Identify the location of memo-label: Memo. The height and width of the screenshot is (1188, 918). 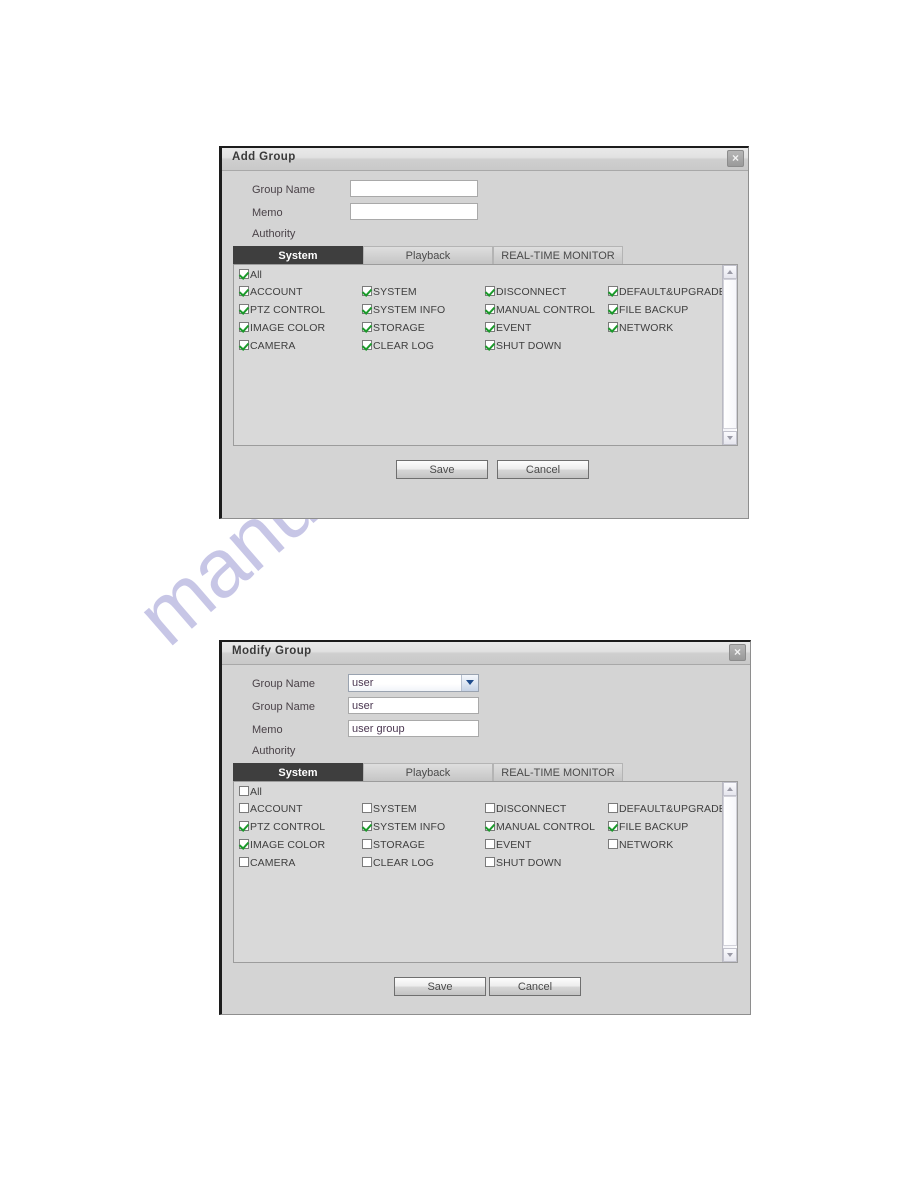
(267, 730).